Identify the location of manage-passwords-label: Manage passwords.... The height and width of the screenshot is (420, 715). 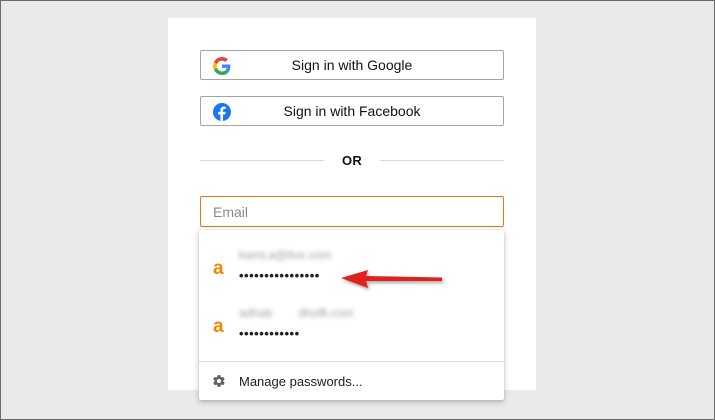
(301, 381).